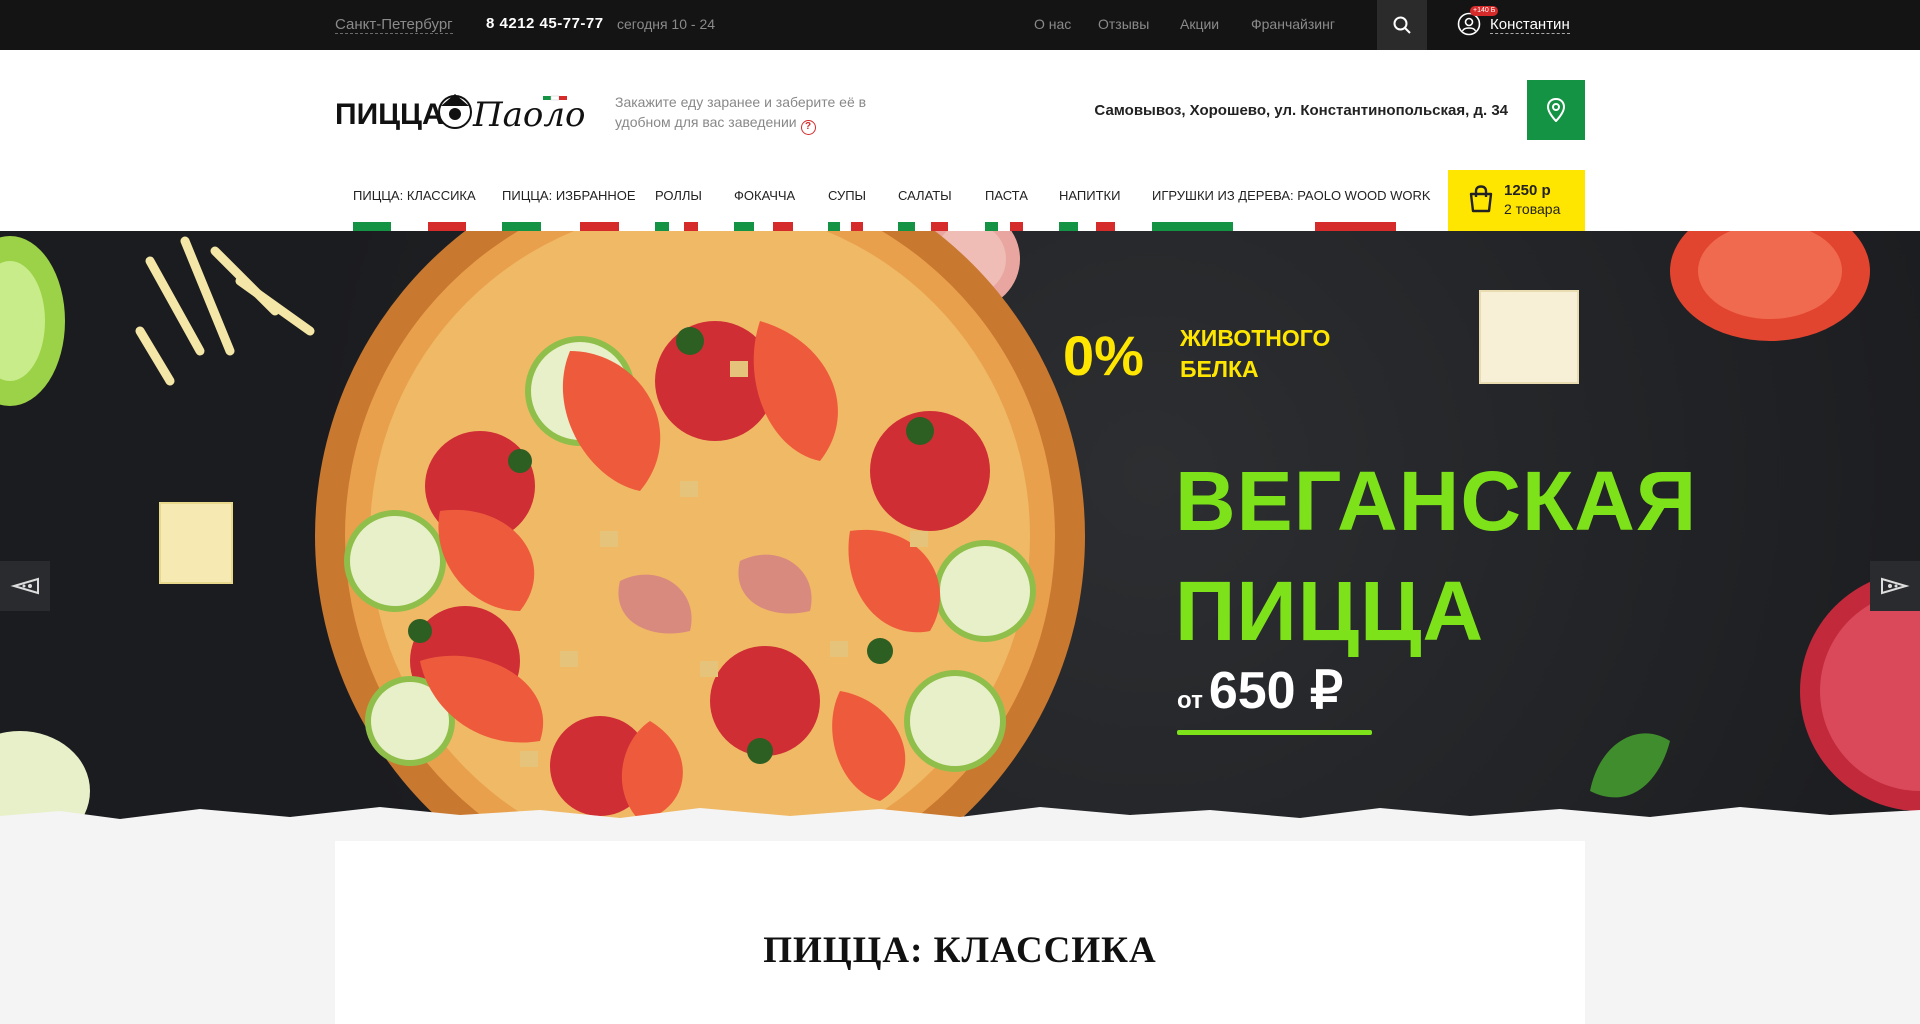 The width and height of the screenshot is (1920, 1024). What do you see at coordinates (1052, 24) in the screenshot?
I see `nav-link-about: О нас` at bounding box center [1052, 24].